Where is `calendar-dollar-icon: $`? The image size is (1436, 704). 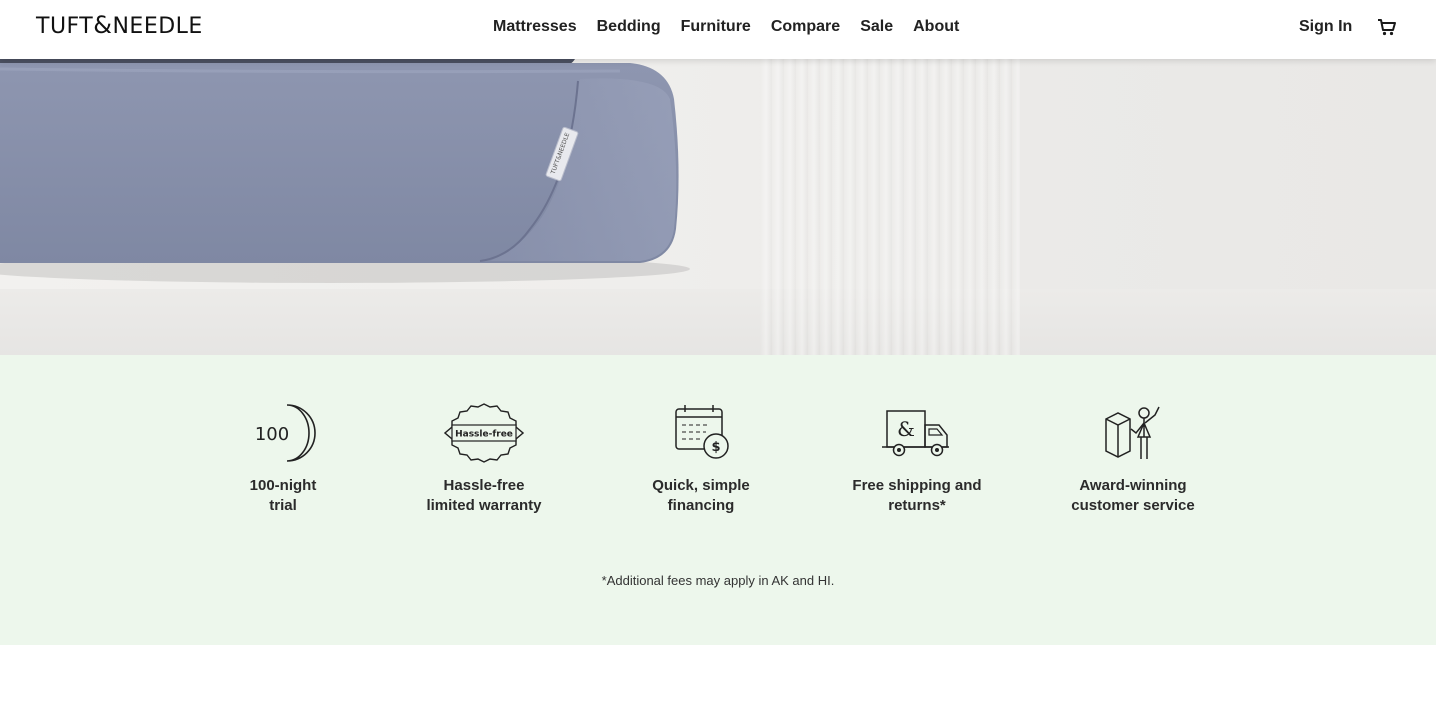 calendar-dollar-icon: $ is located at coordinates (702, 432).